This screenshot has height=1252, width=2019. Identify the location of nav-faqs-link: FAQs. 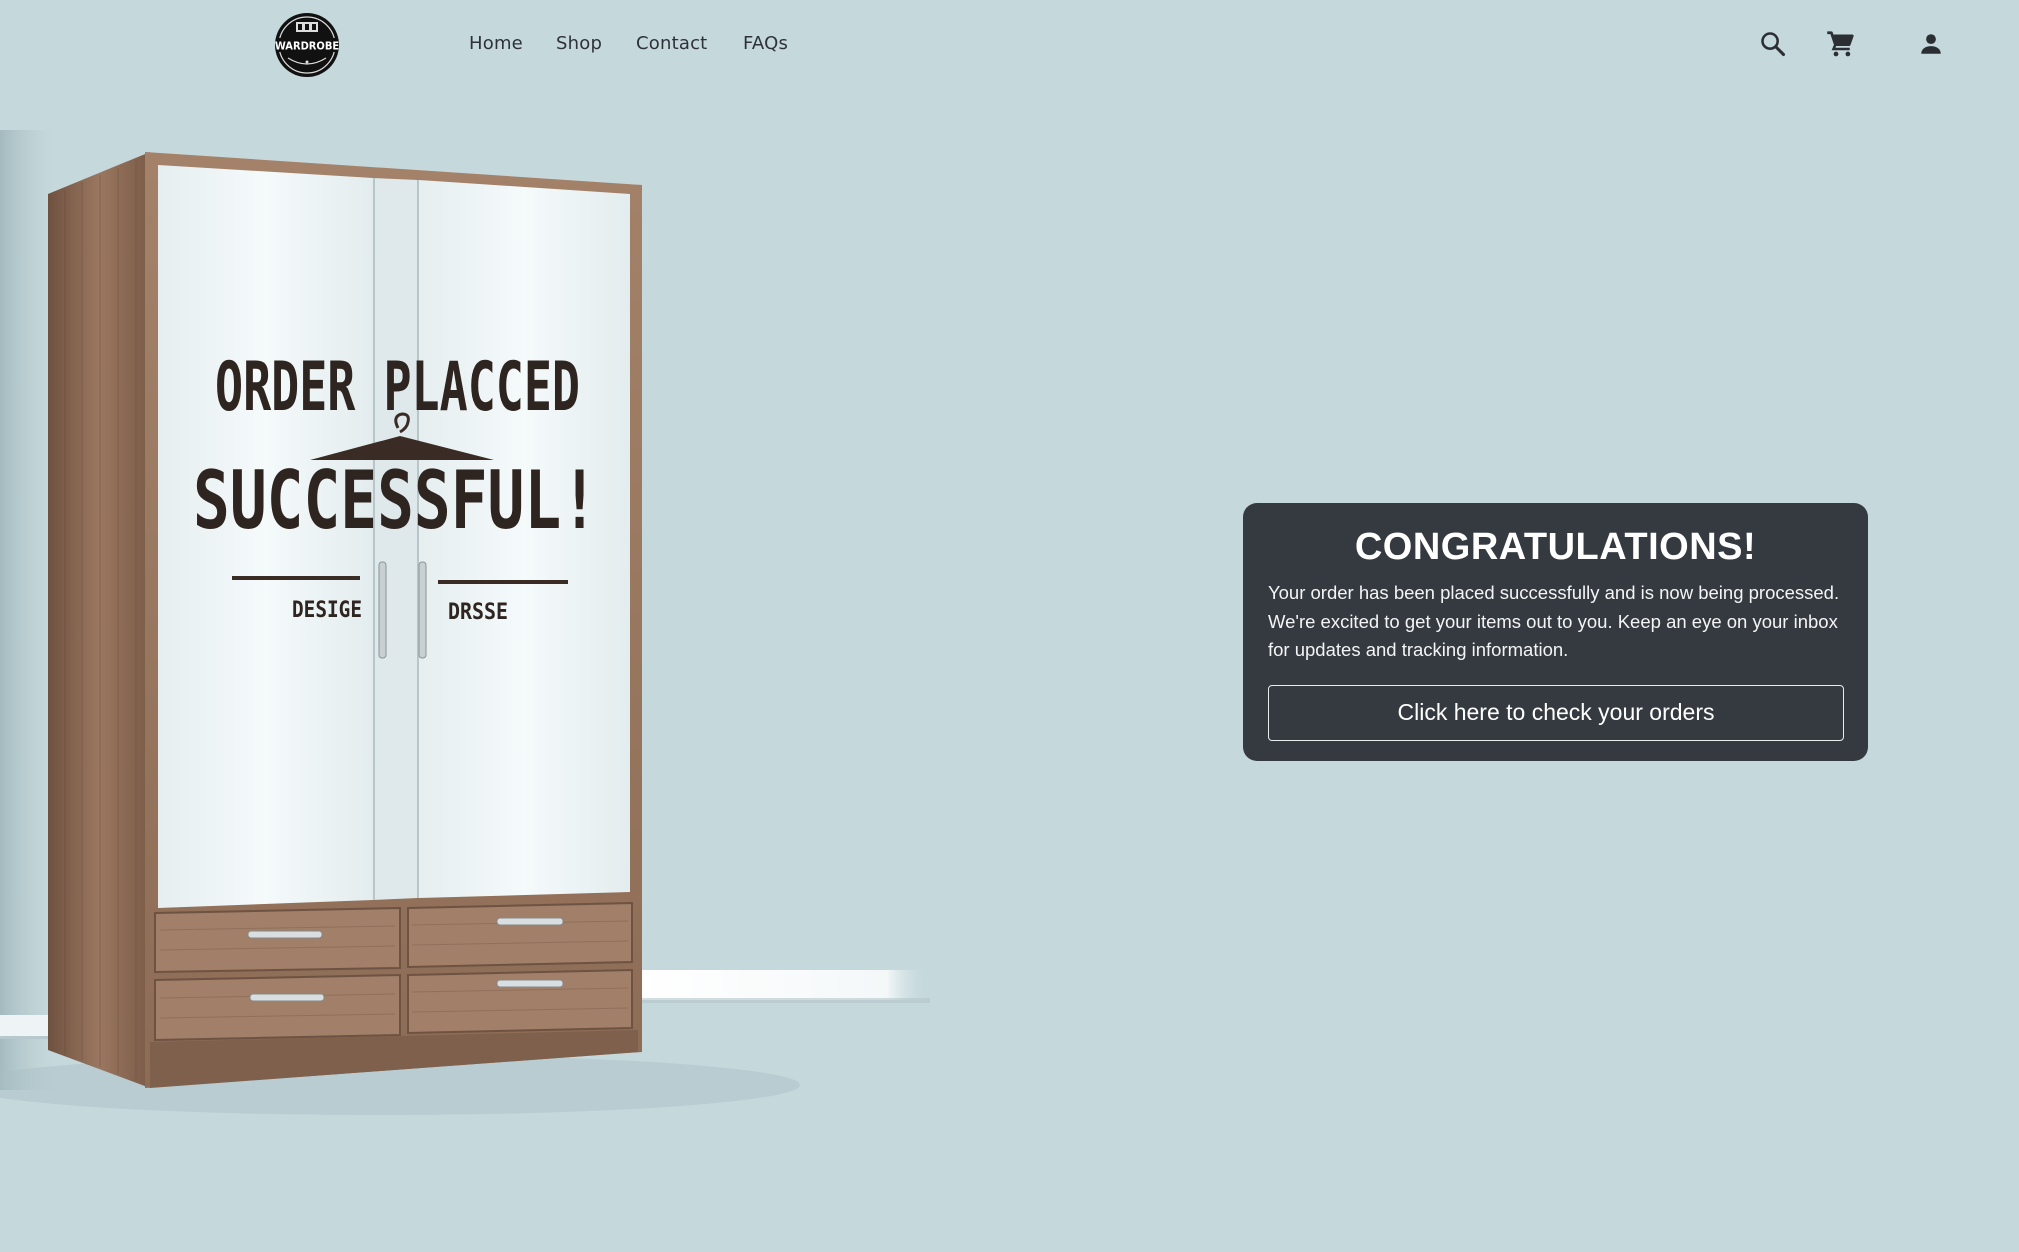
(765, 43).